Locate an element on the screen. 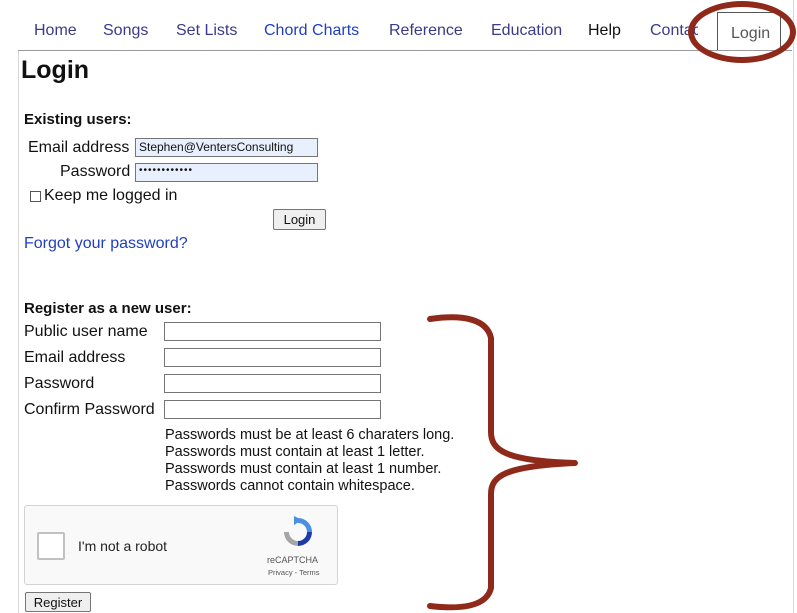  recaptcha-logo-icon is located at coordinates (298, 531).